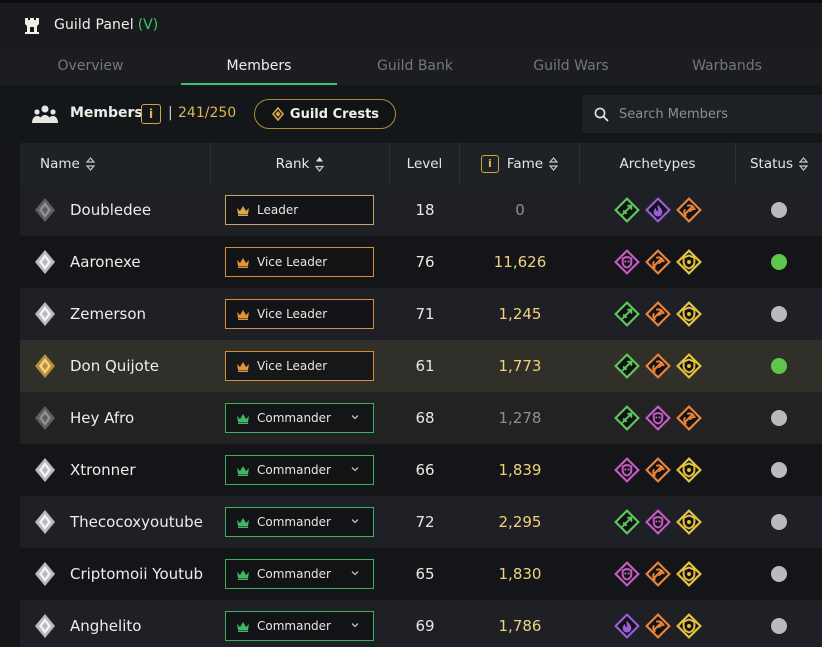 The height and width of the screenshot is (647, 822). Describe the element at coordinates (45, 114) in the screenshot. I see `members-icon` at that location.